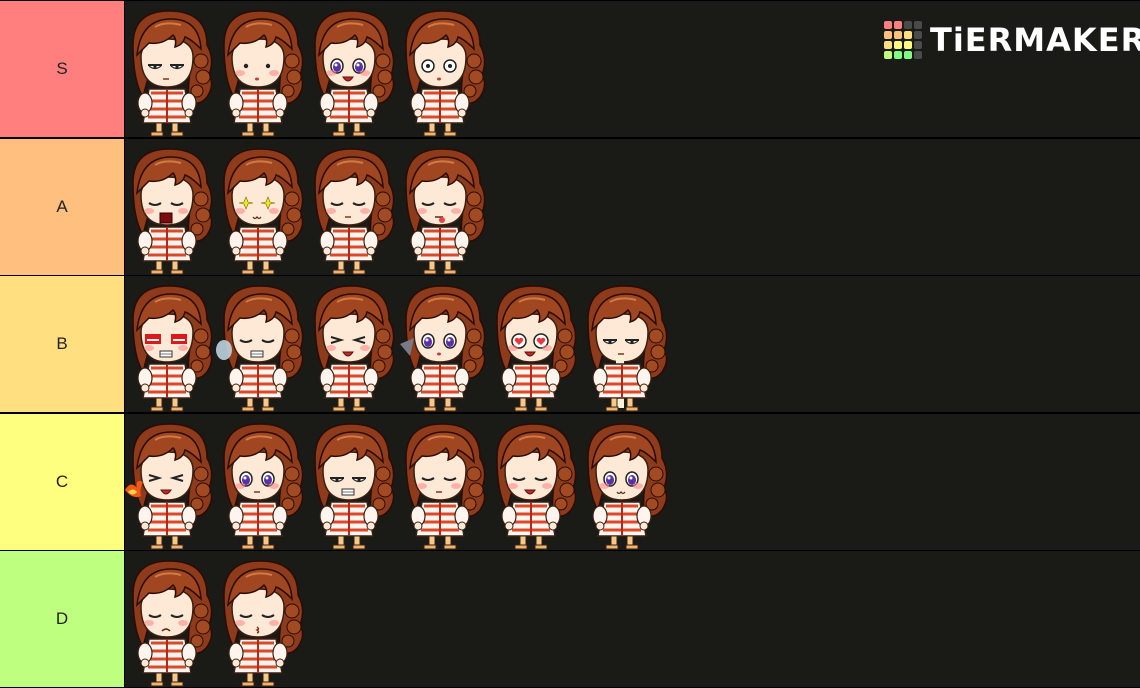 The width and height of the screenshot is (1140, 688). What do you see at coordinates (443, 71) in the screenshot?
I see `character-surprised-icon` at bounding box center [443, 71].